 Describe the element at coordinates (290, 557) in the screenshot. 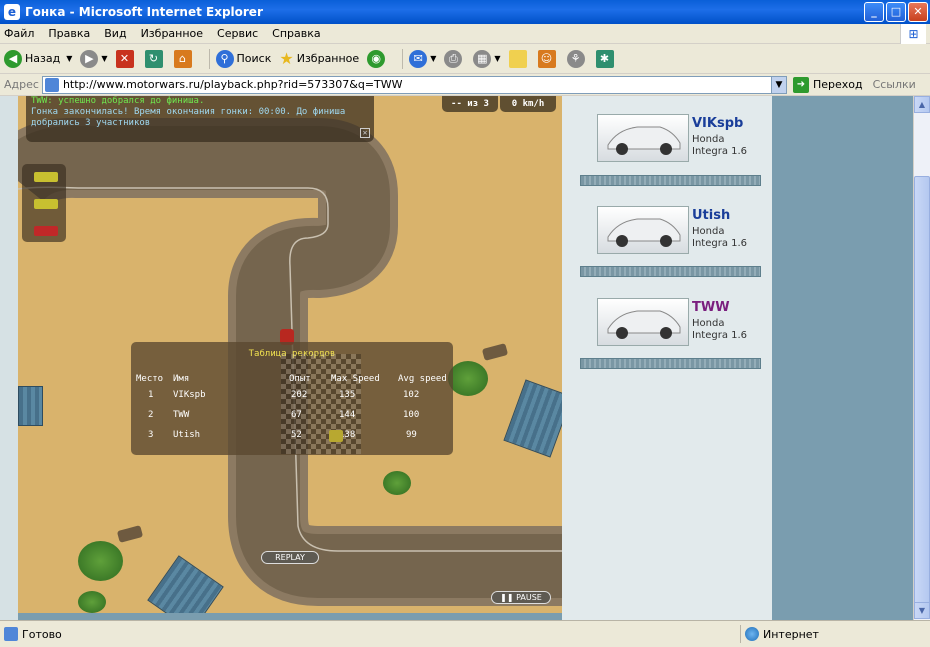

I see `replay-button: REPLAY` at that location.